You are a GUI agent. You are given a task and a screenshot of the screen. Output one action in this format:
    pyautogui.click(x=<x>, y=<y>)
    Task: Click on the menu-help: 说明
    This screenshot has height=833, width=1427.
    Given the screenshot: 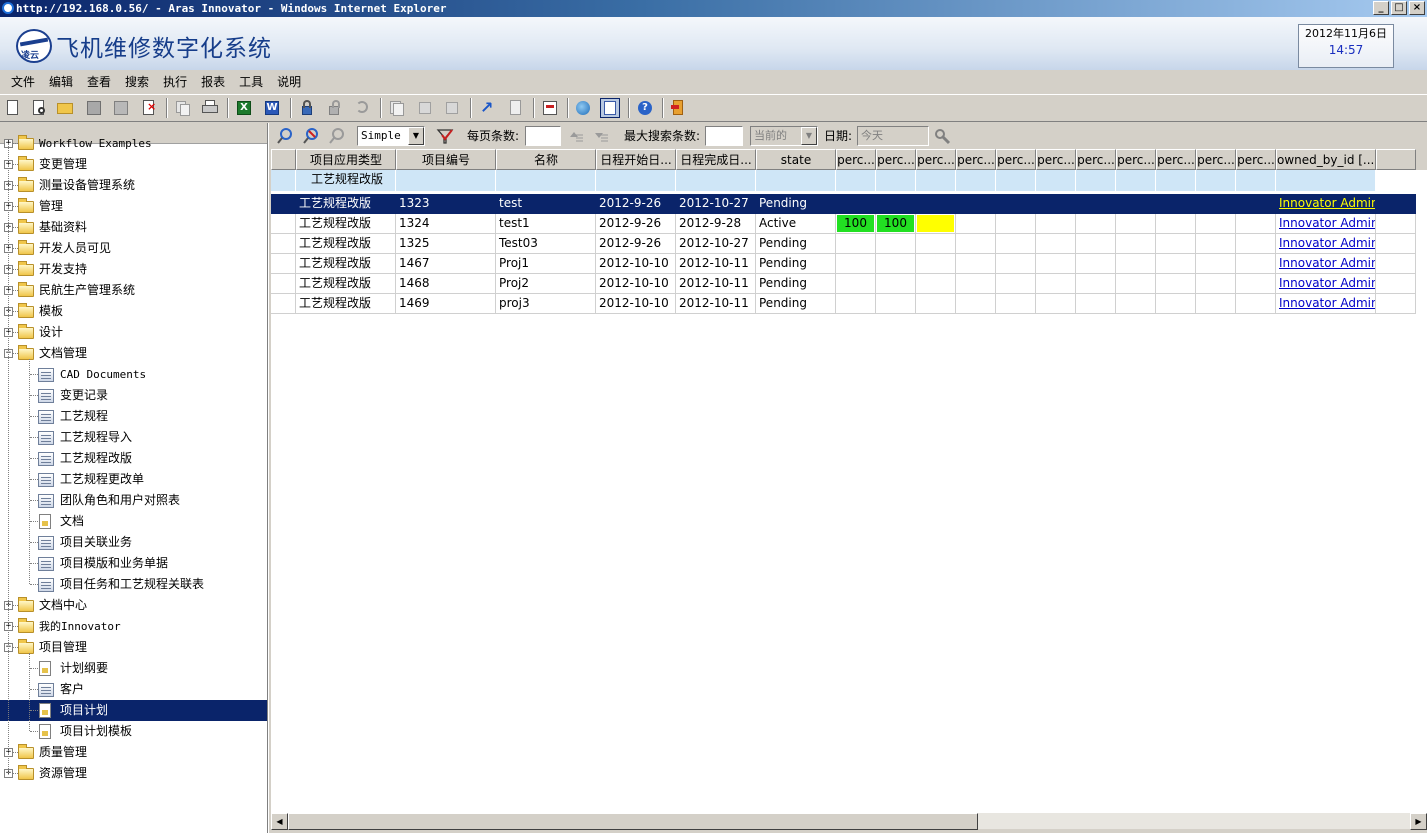 What is the action you would take?
    pyautogui.click(x=289, y=82)
    